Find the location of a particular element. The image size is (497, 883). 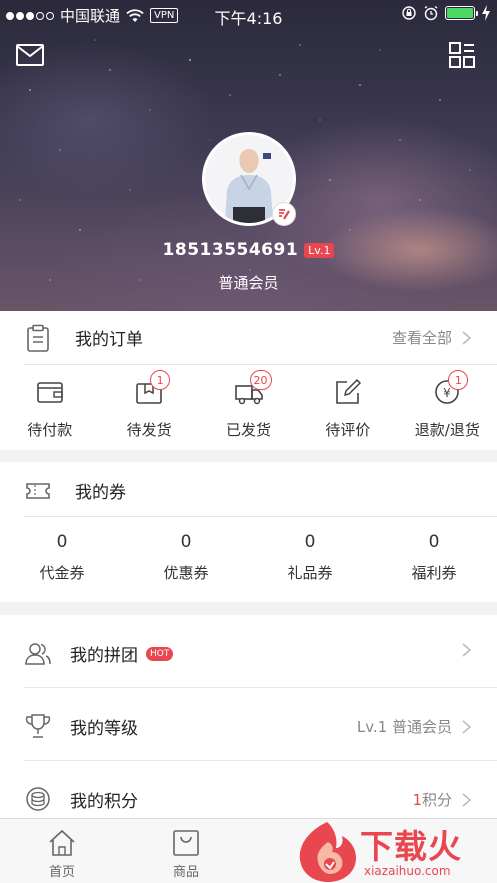

my-level-row: 我的等级 Lv.1 普通会员 is located at coordinates (248, 724).